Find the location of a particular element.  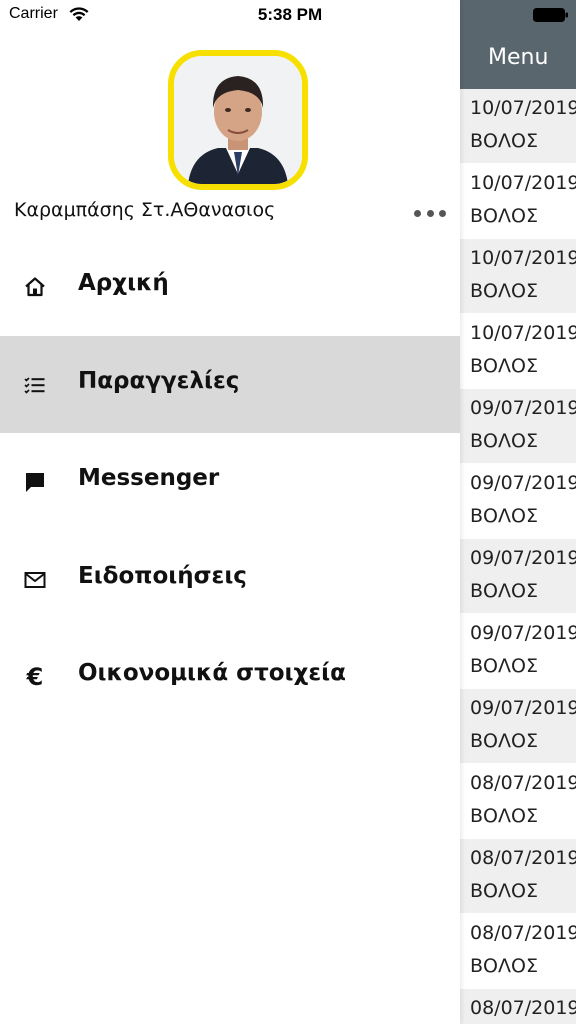

menu-item-label: Ειδοποιήσεις is located at coordinates (162, 575).